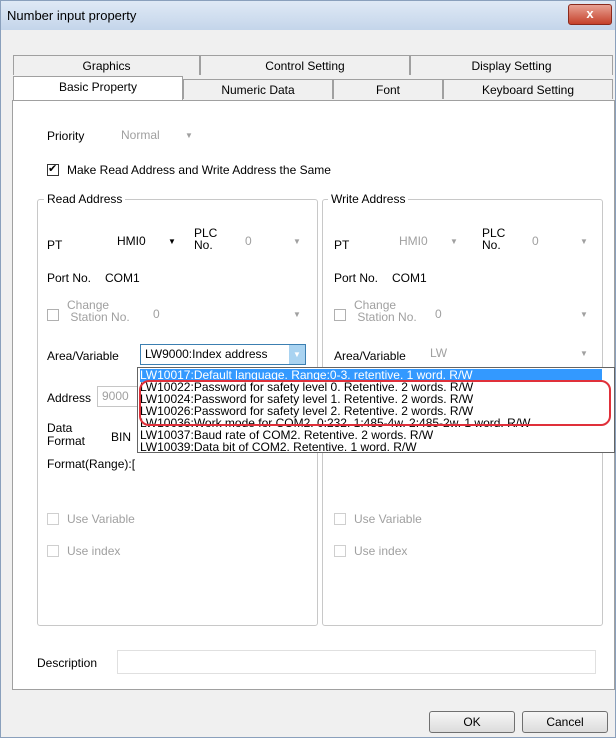 The image size is (616, 738). Describe the element at coordinates (140, 135) in the screenshot. I see `priority-value: Normal` at that location.